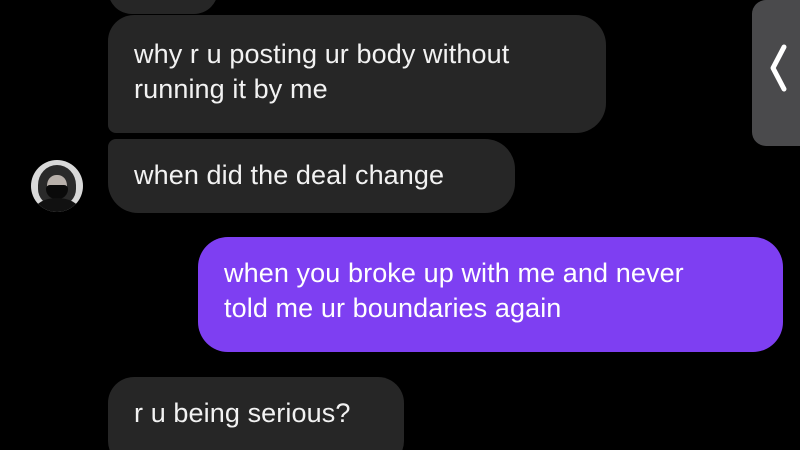 Image resolution: width=800 pixels, height=450 pixels. Describe the element at coordinates (163, 7) in the screenshot. I see `message-bubble-partial` at that location.